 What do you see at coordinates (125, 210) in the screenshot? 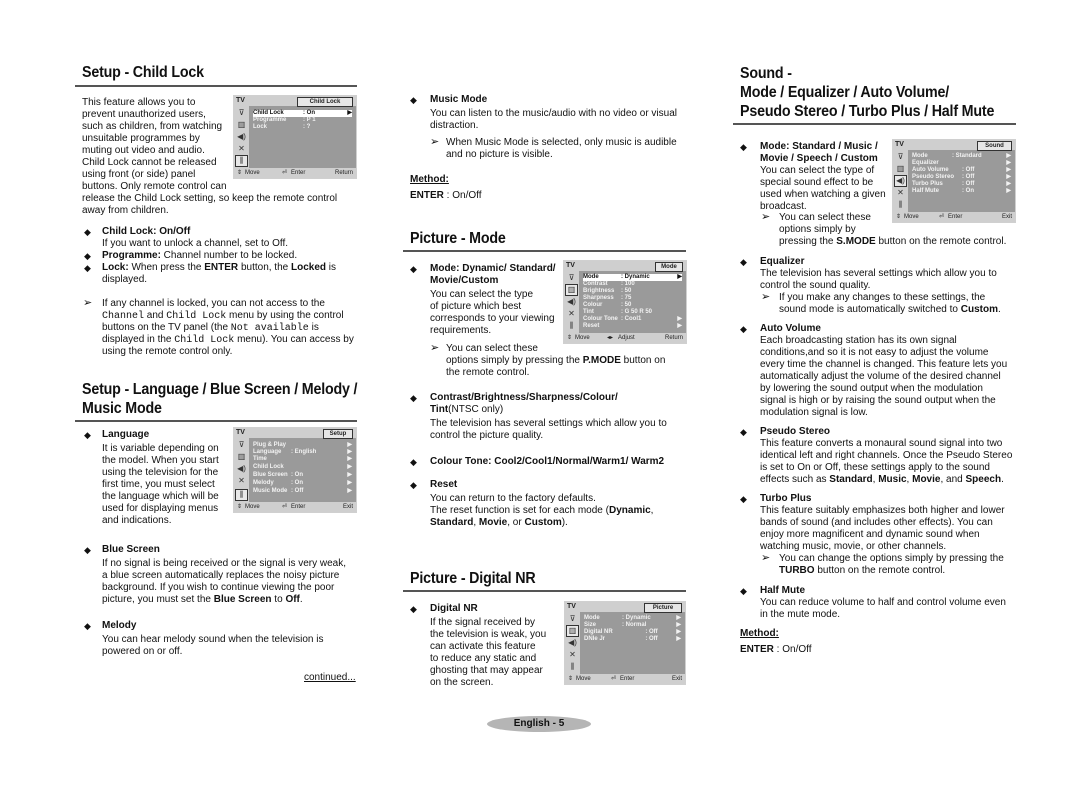
I see `text-line: away from children.` at bounding box center [125, 210].